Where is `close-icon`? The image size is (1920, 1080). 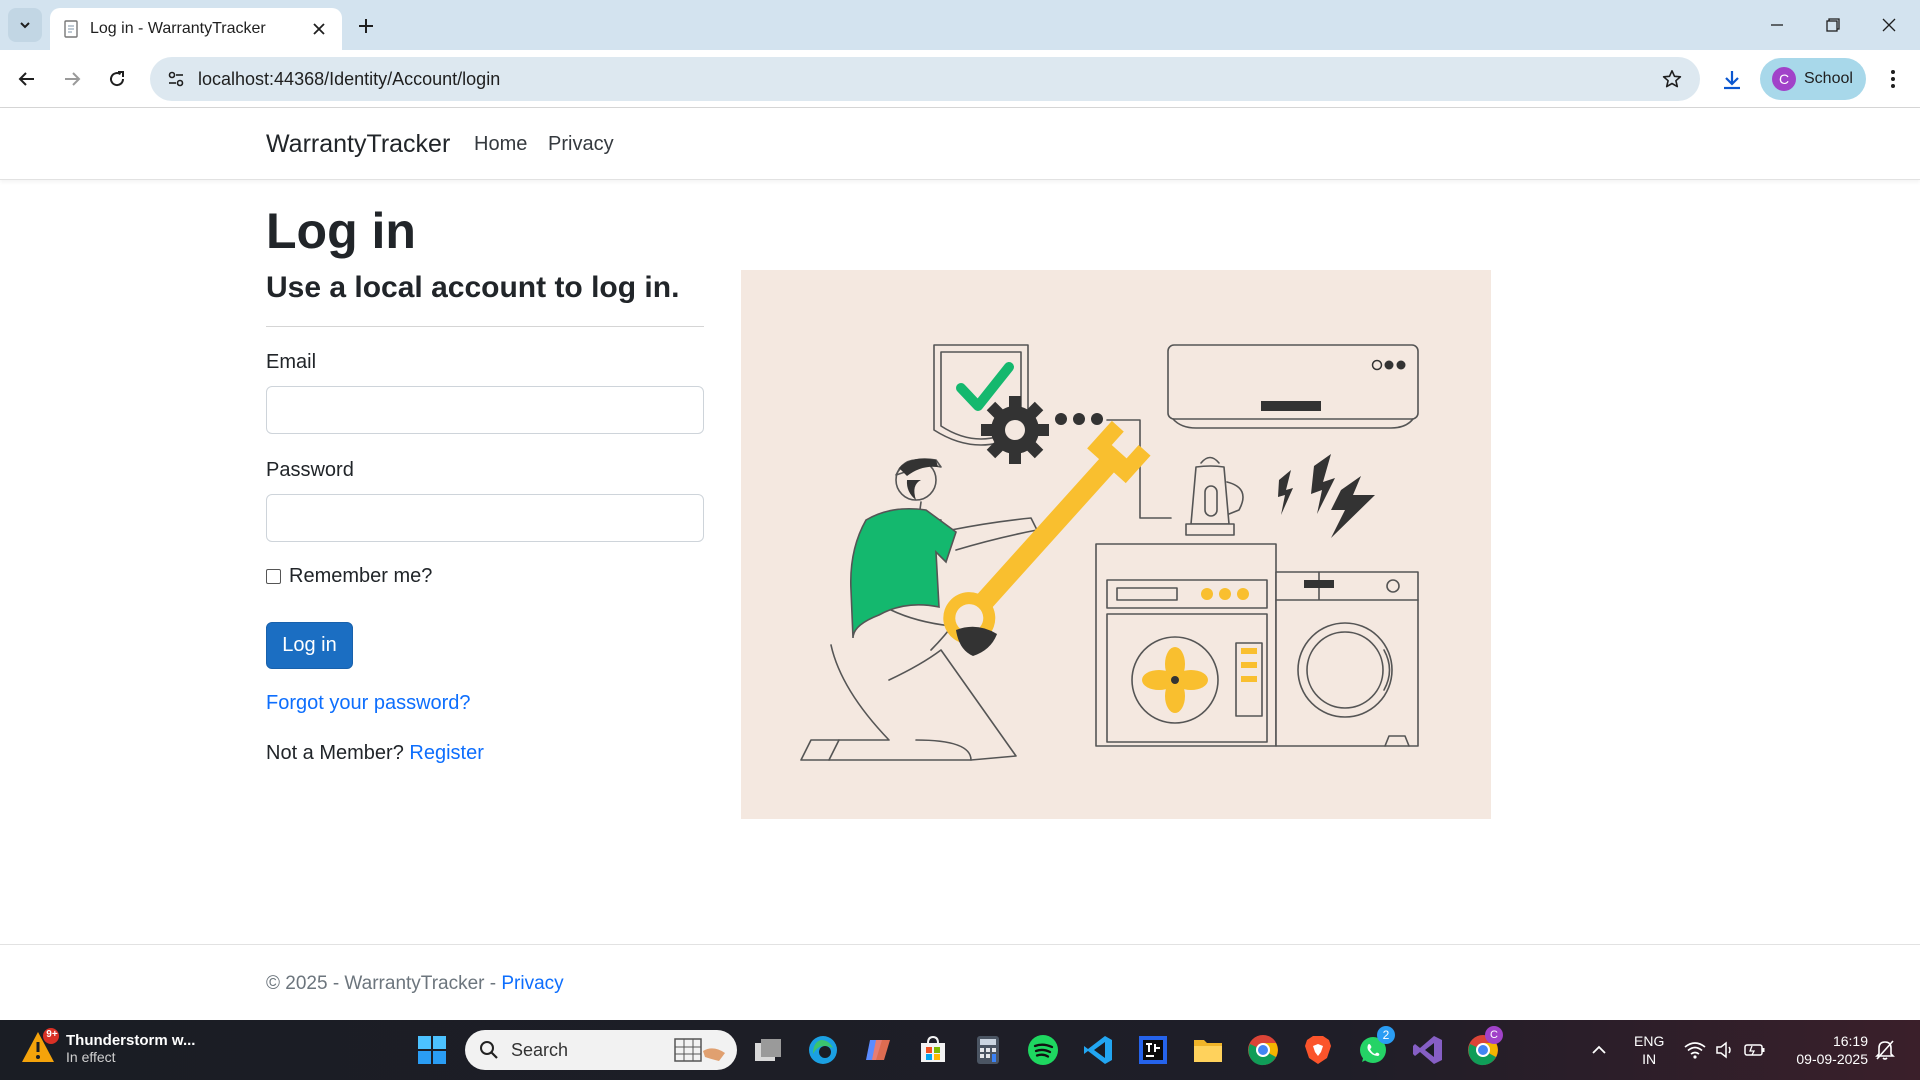
close-icon is located at coordinates (1889, 25).